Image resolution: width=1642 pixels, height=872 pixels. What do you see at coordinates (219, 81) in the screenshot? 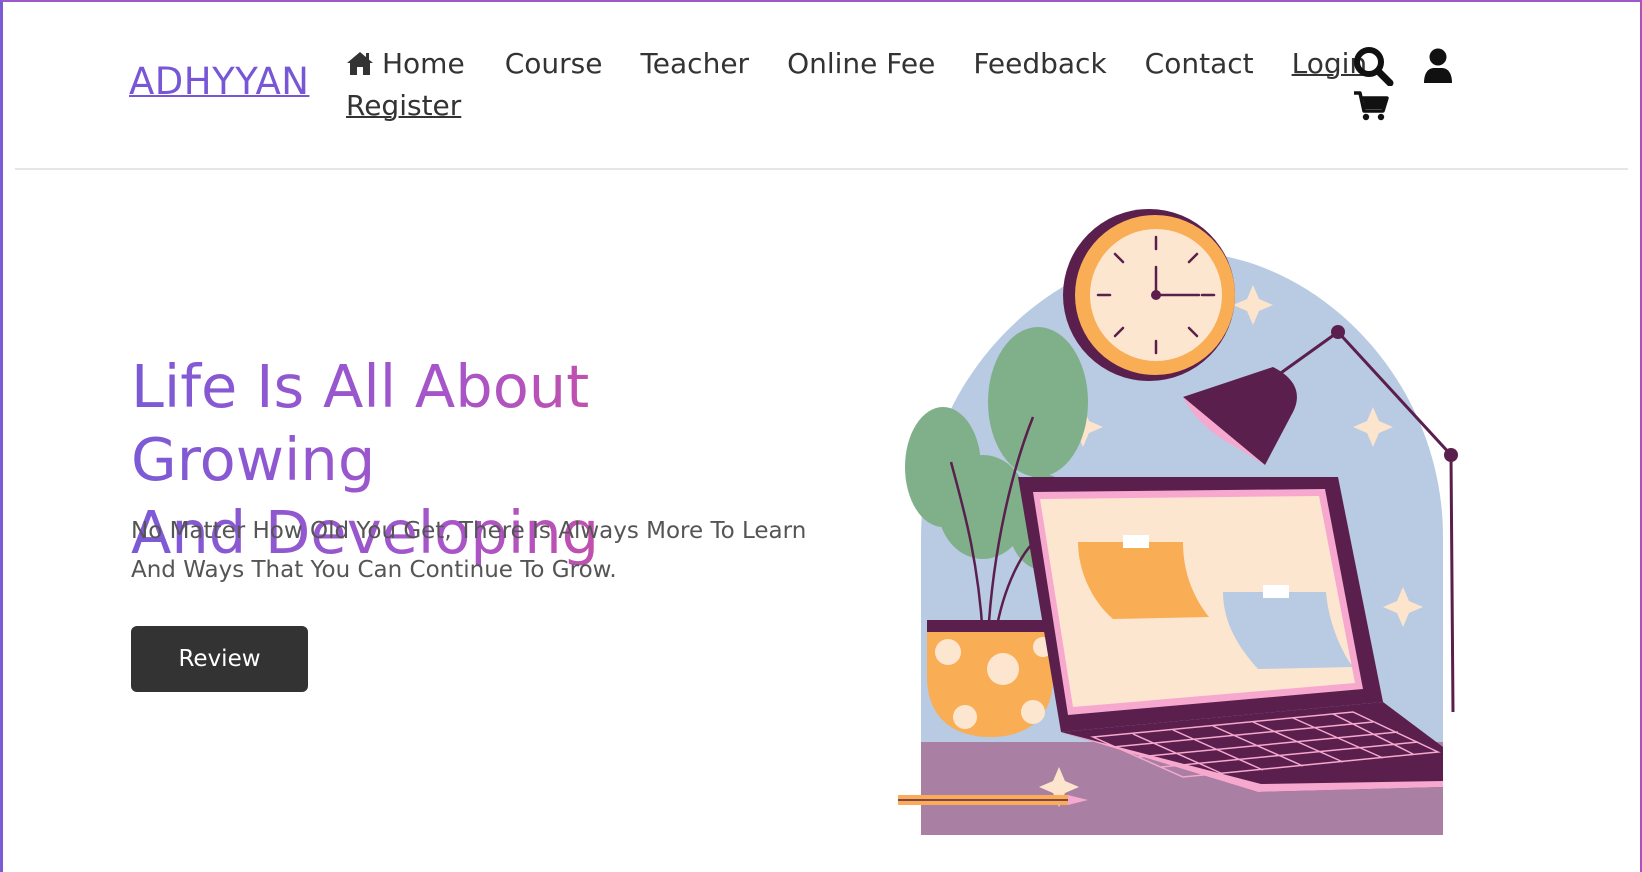
I see `logo-link: ADHYYAN` at bounding box center [219, 81].